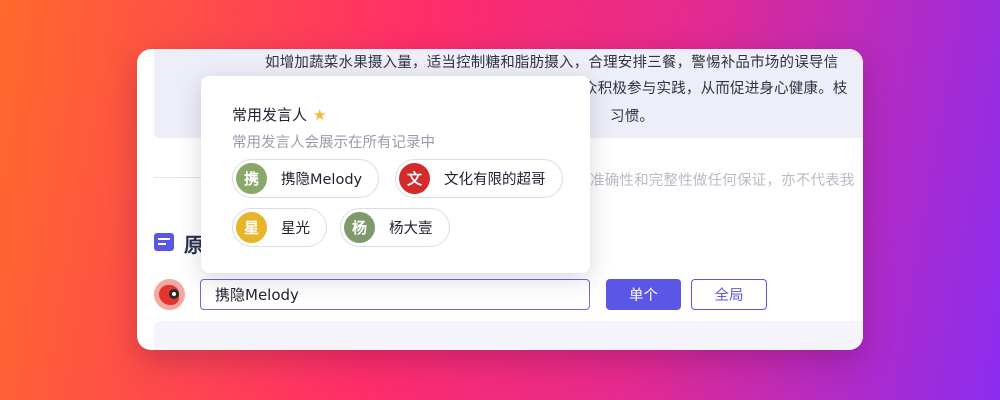 The width and height of the screenshot is (1000, 400). I want to click on speaker-name: 星光, so click(295, 229).